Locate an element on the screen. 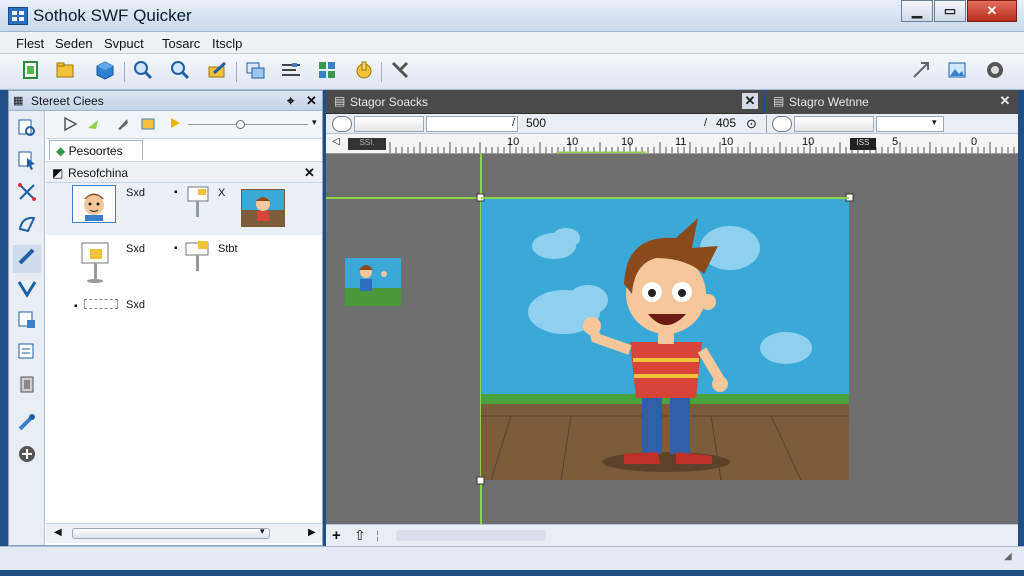  scroll-right-button: ▶ is located at coordinates (312, 532).